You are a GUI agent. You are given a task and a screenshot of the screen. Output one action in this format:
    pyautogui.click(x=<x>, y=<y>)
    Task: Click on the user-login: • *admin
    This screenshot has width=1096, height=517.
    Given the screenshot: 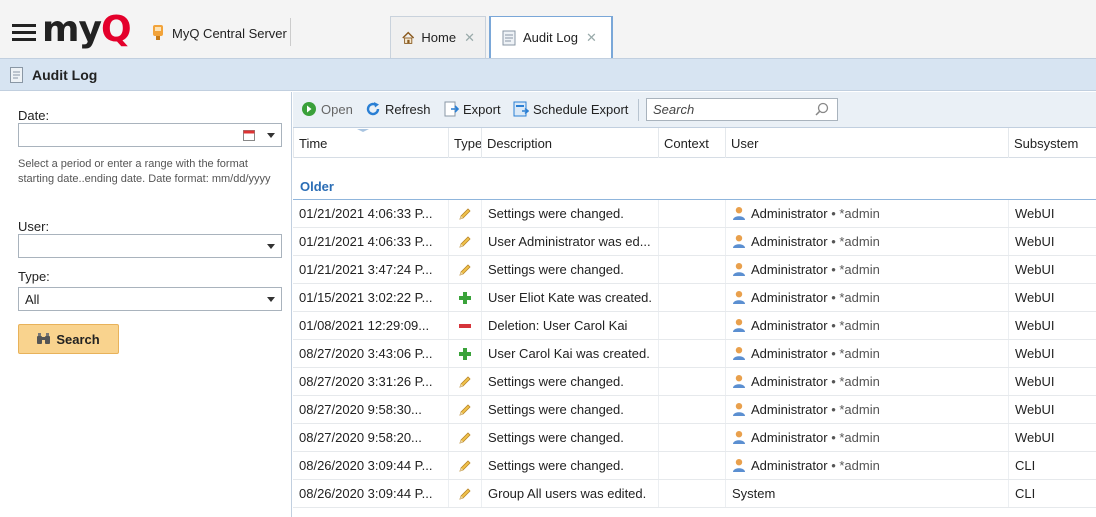 What is the action you would take?
    pyautogui.click(x=853, y=325)
    